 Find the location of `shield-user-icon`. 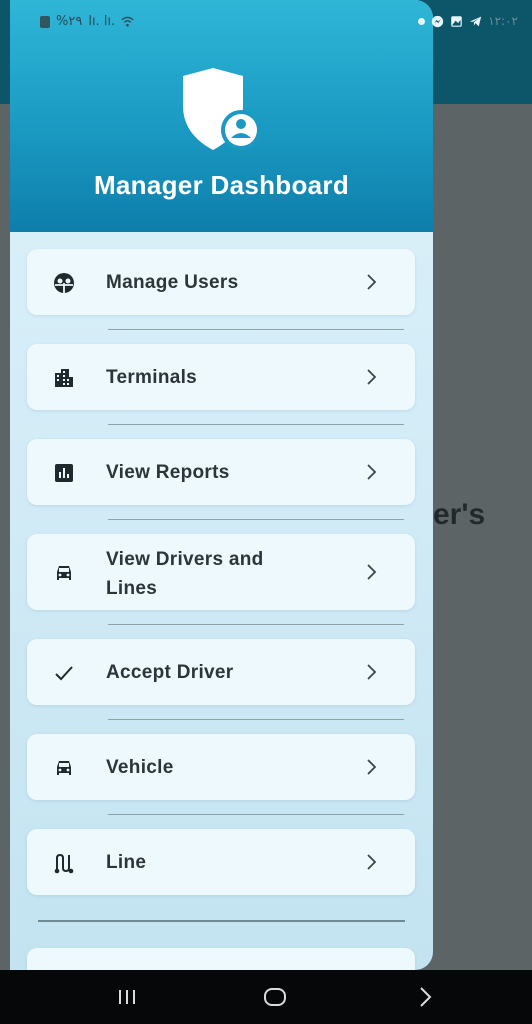

shield-user-icon is located at coordinates (222, 109).